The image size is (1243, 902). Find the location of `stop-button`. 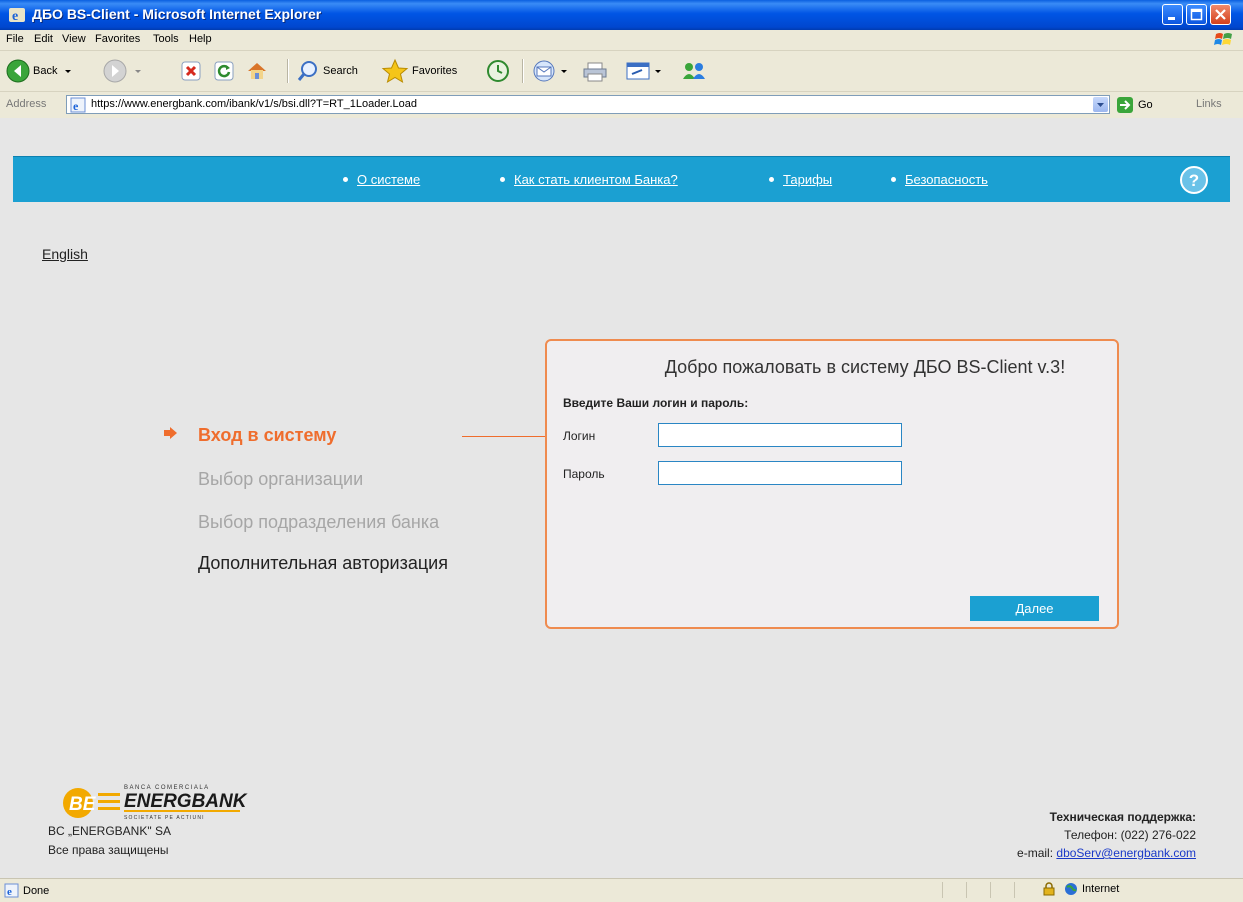

stop-button is located at coordinates (191, 71).